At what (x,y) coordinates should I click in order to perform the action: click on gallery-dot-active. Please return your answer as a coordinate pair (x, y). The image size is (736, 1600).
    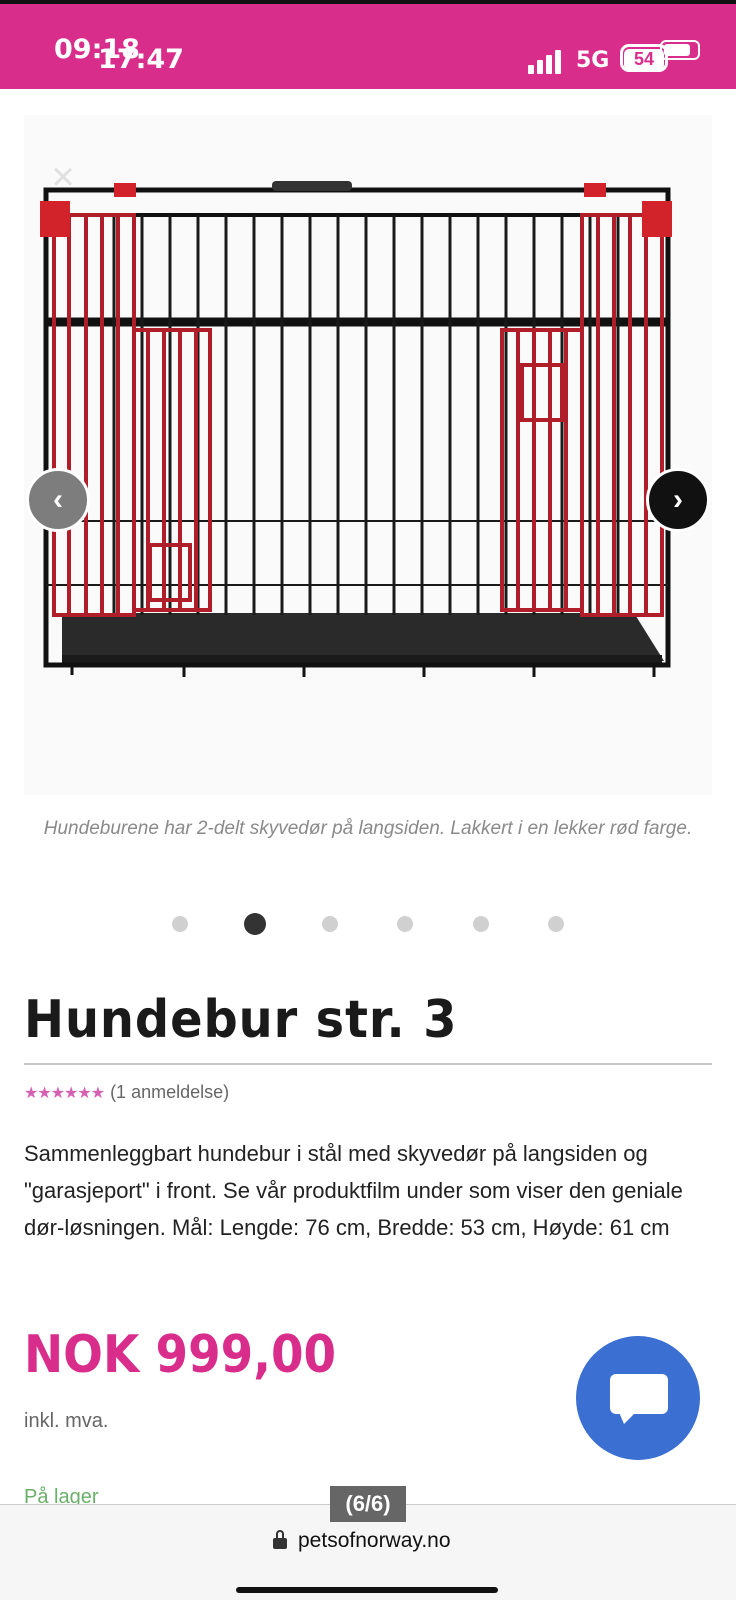
    Looking at the image, I should click on (255, 924).